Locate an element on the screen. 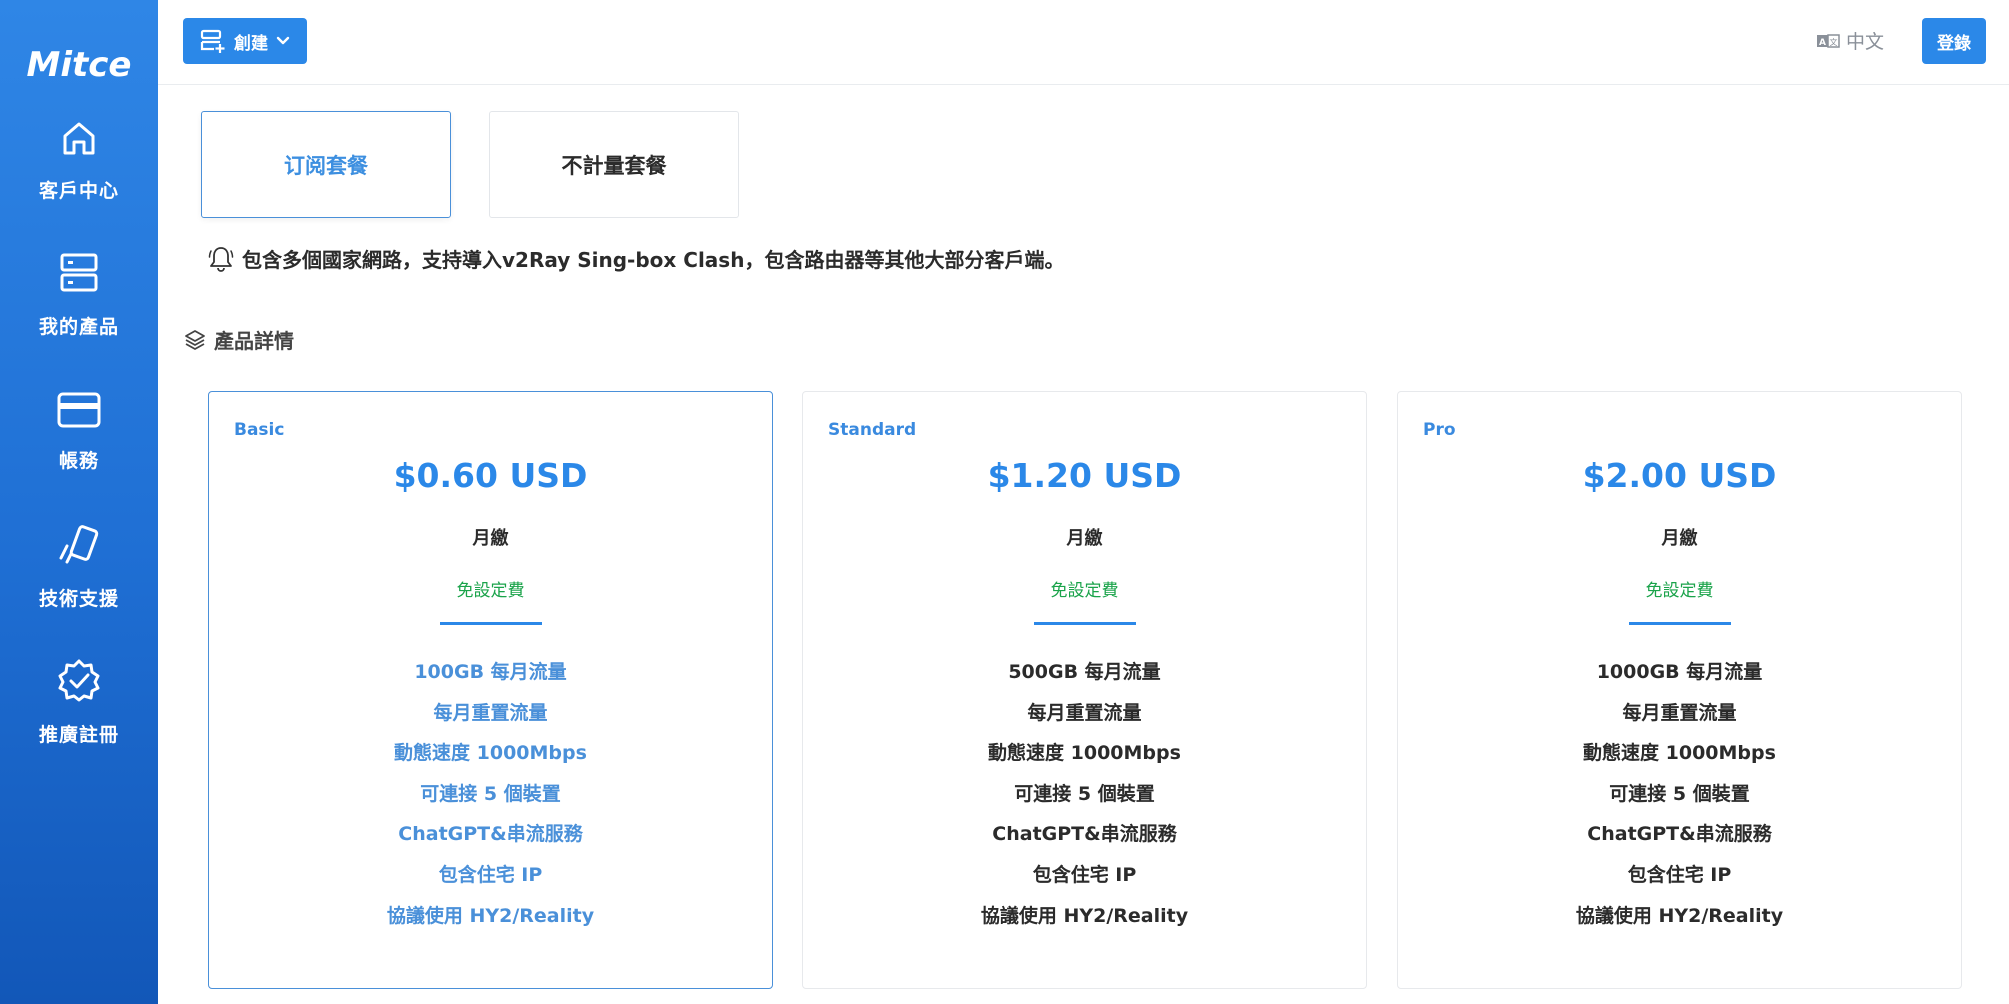 Image resolution: width=2009 pixels, height=1004 pixels. add-server-icon is located at coordinates (212, 41).